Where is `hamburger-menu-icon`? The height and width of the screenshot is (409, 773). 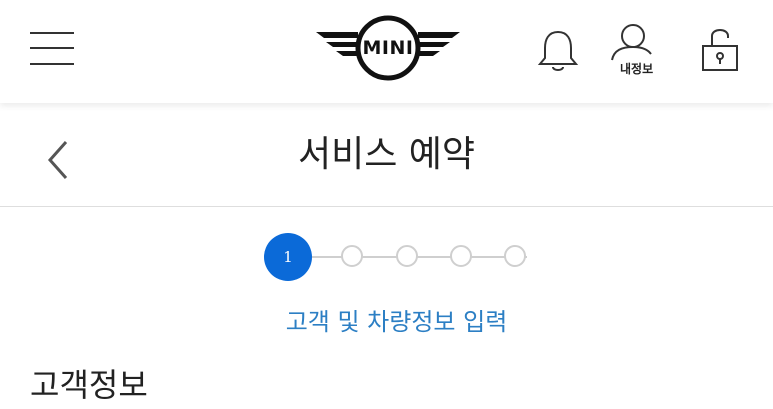 hamburger-menu-icon is located at coordinates (52, 49).